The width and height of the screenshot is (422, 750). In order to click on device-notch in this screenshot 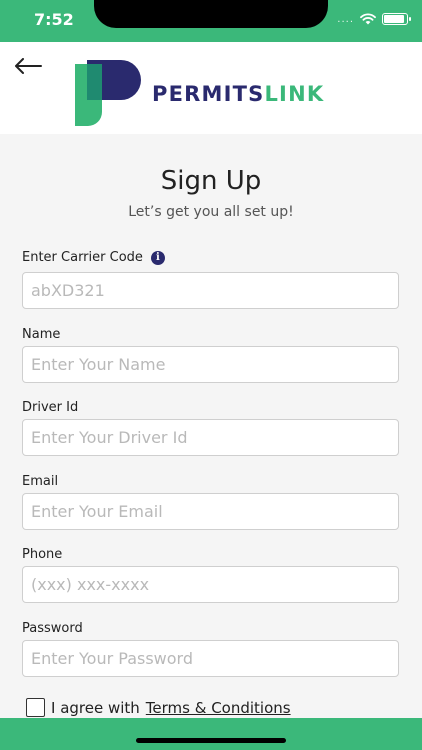, I will do `click(211, 14)`.